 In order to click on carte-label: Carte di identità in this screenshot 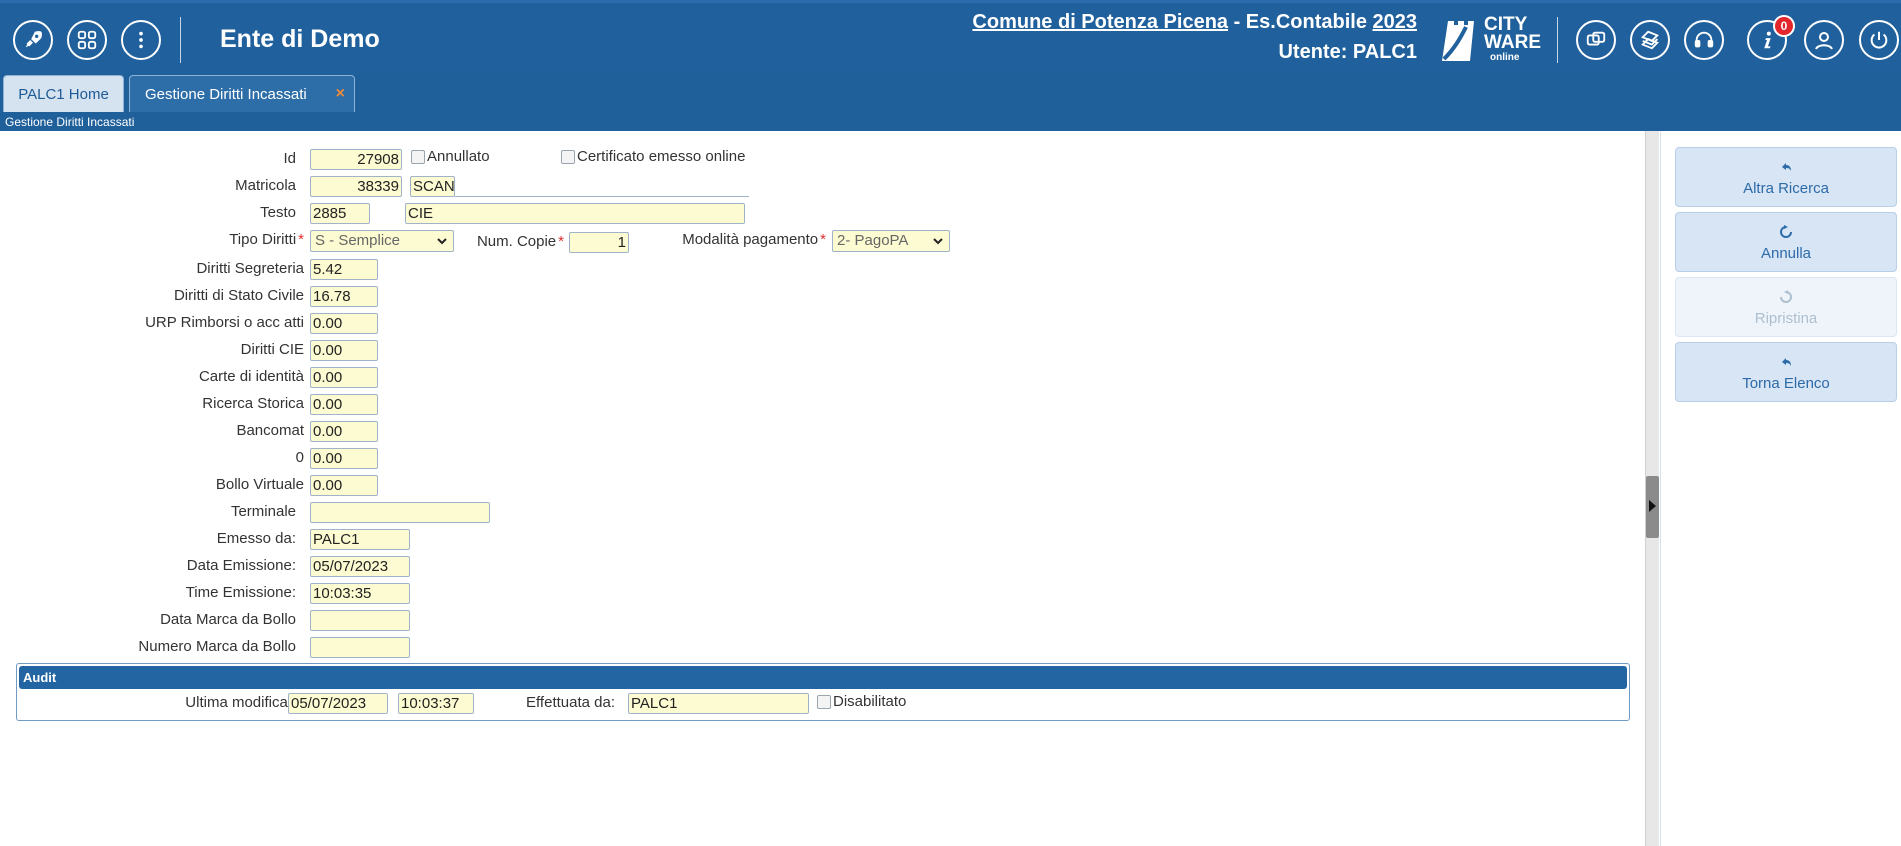, I will do `click(251, 376)`.